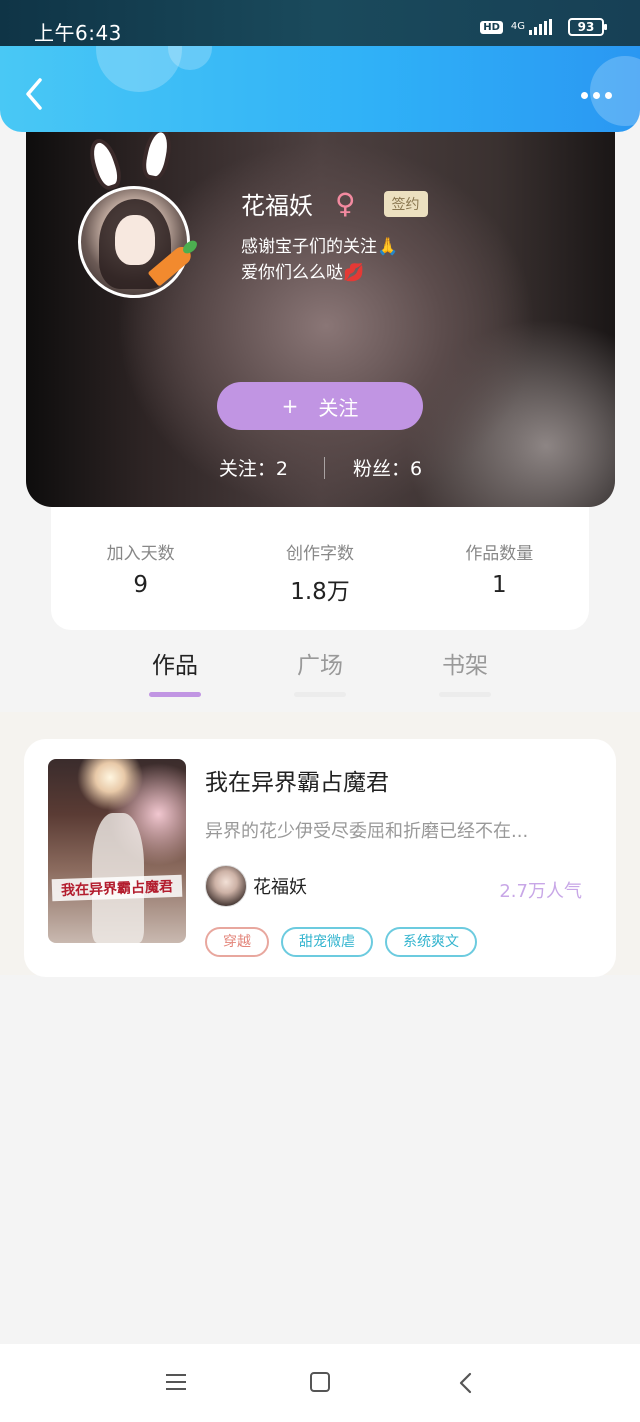  What do you see at coordinates (327, 942) in the screenshot?
I see `tag-chip: 甜宠微虐` at bounding box center [327, 942].